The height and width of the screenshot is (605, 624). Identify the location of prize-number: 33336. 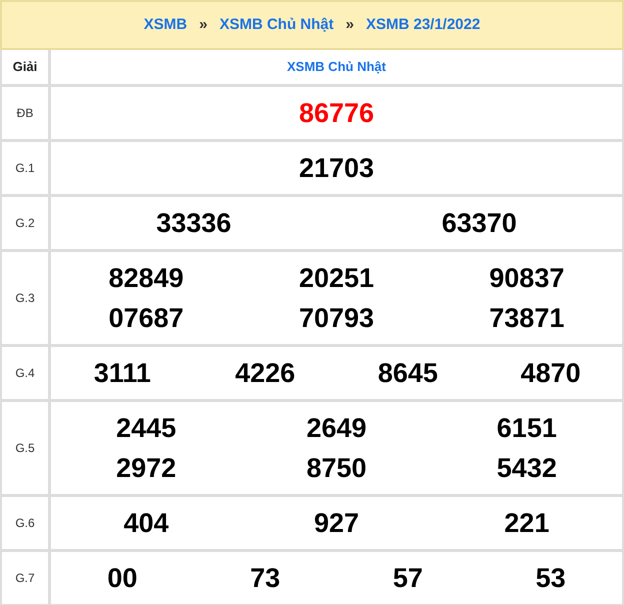
(193, 223).